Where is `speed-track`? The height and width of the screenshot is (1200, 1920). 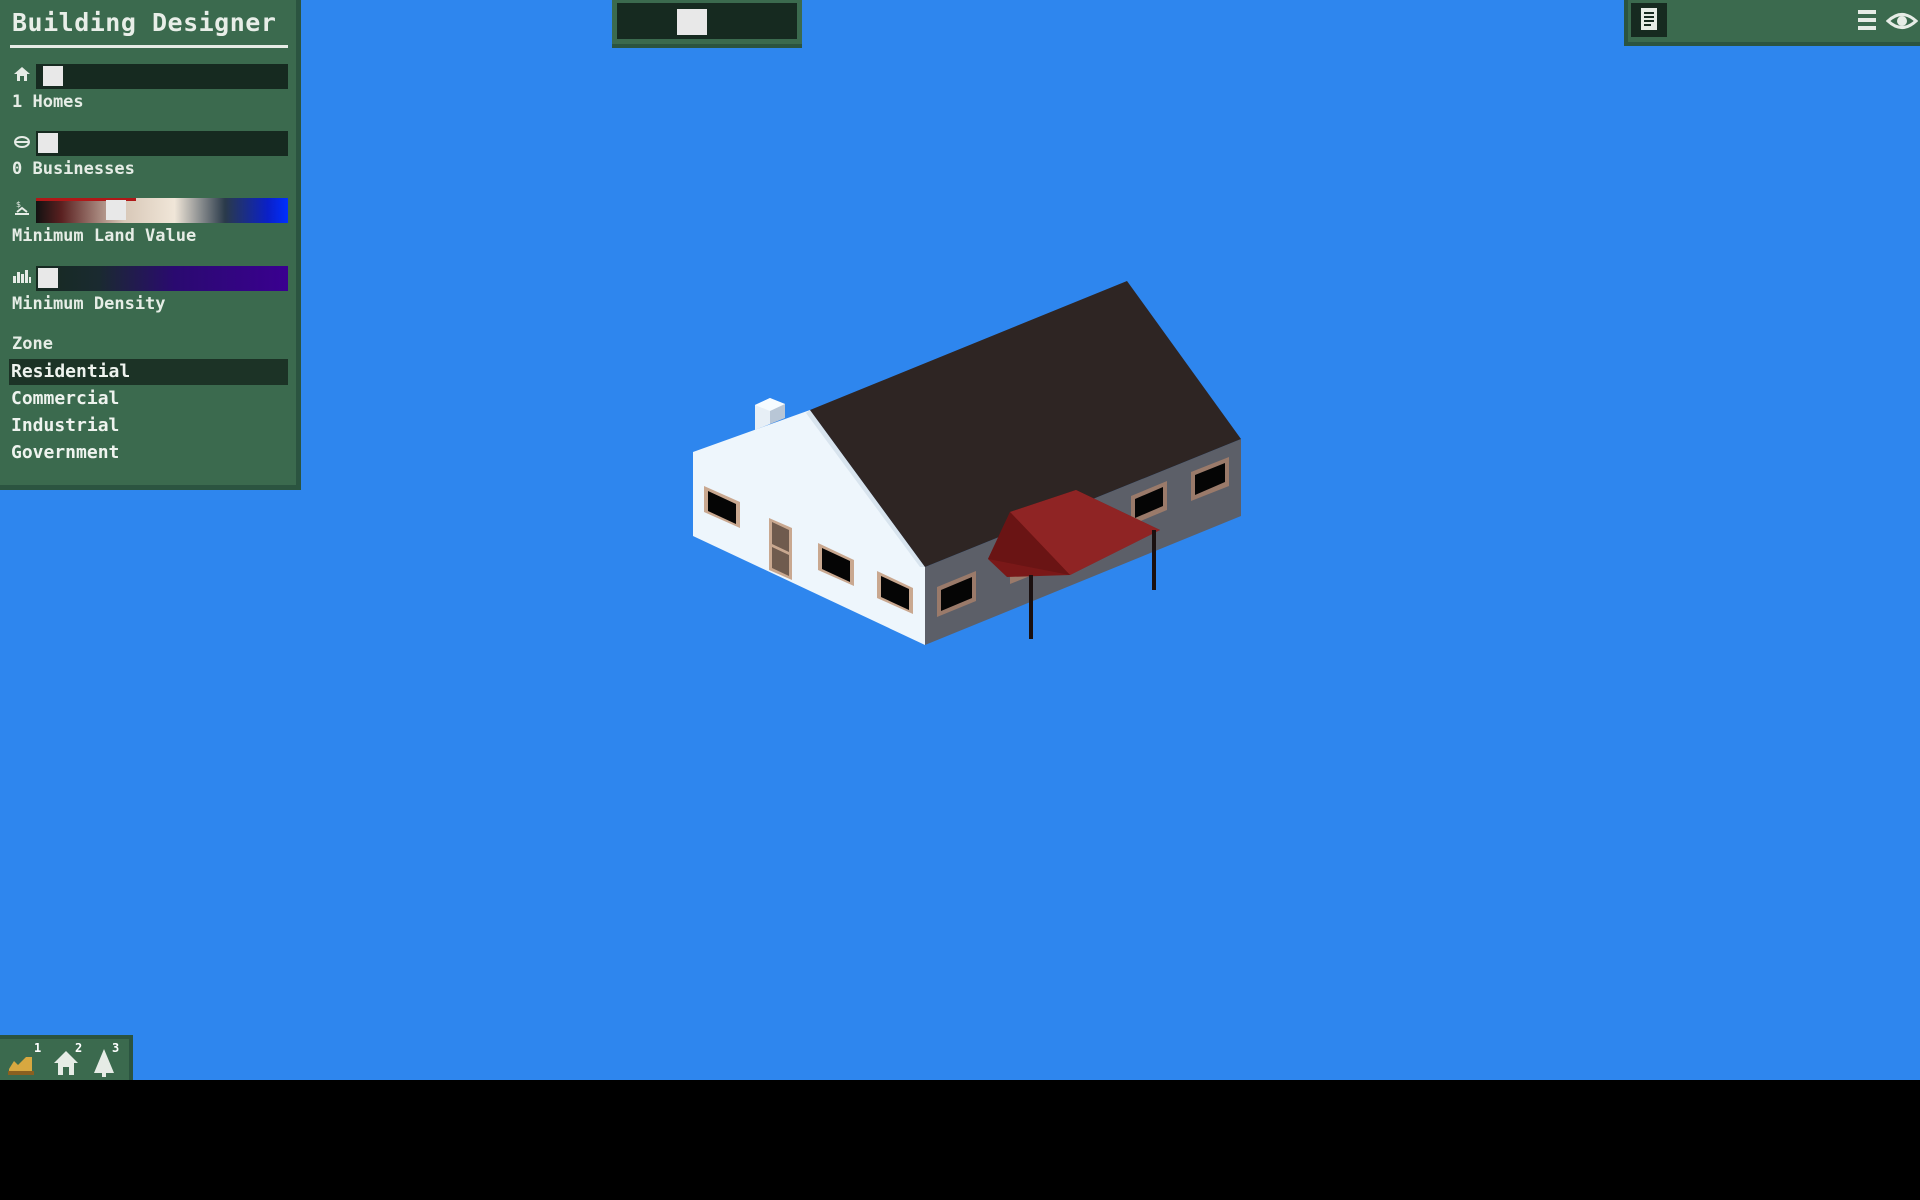
speed-track is located at coordinates (707, 21).